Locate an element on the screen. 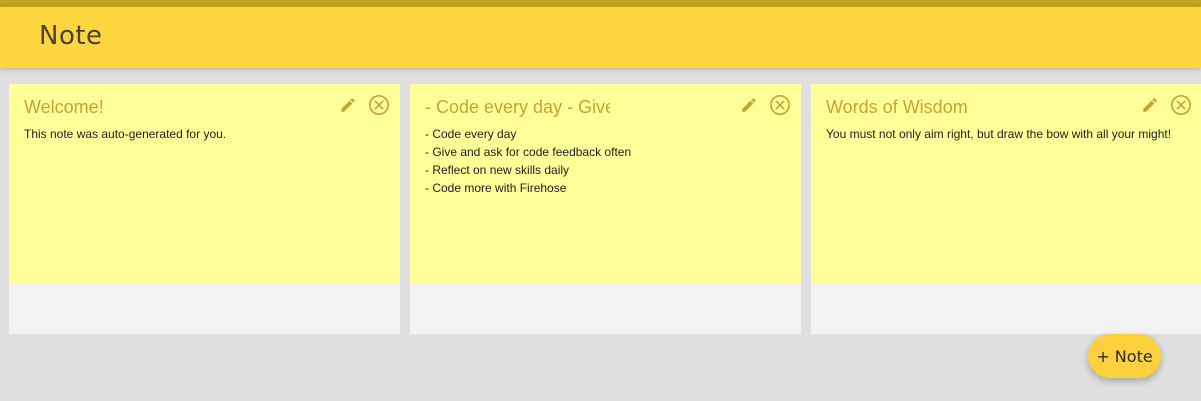 The height and width of the screenshot is (401, 1201). add-note-button: + Note is located at coordinates (1124, 356).